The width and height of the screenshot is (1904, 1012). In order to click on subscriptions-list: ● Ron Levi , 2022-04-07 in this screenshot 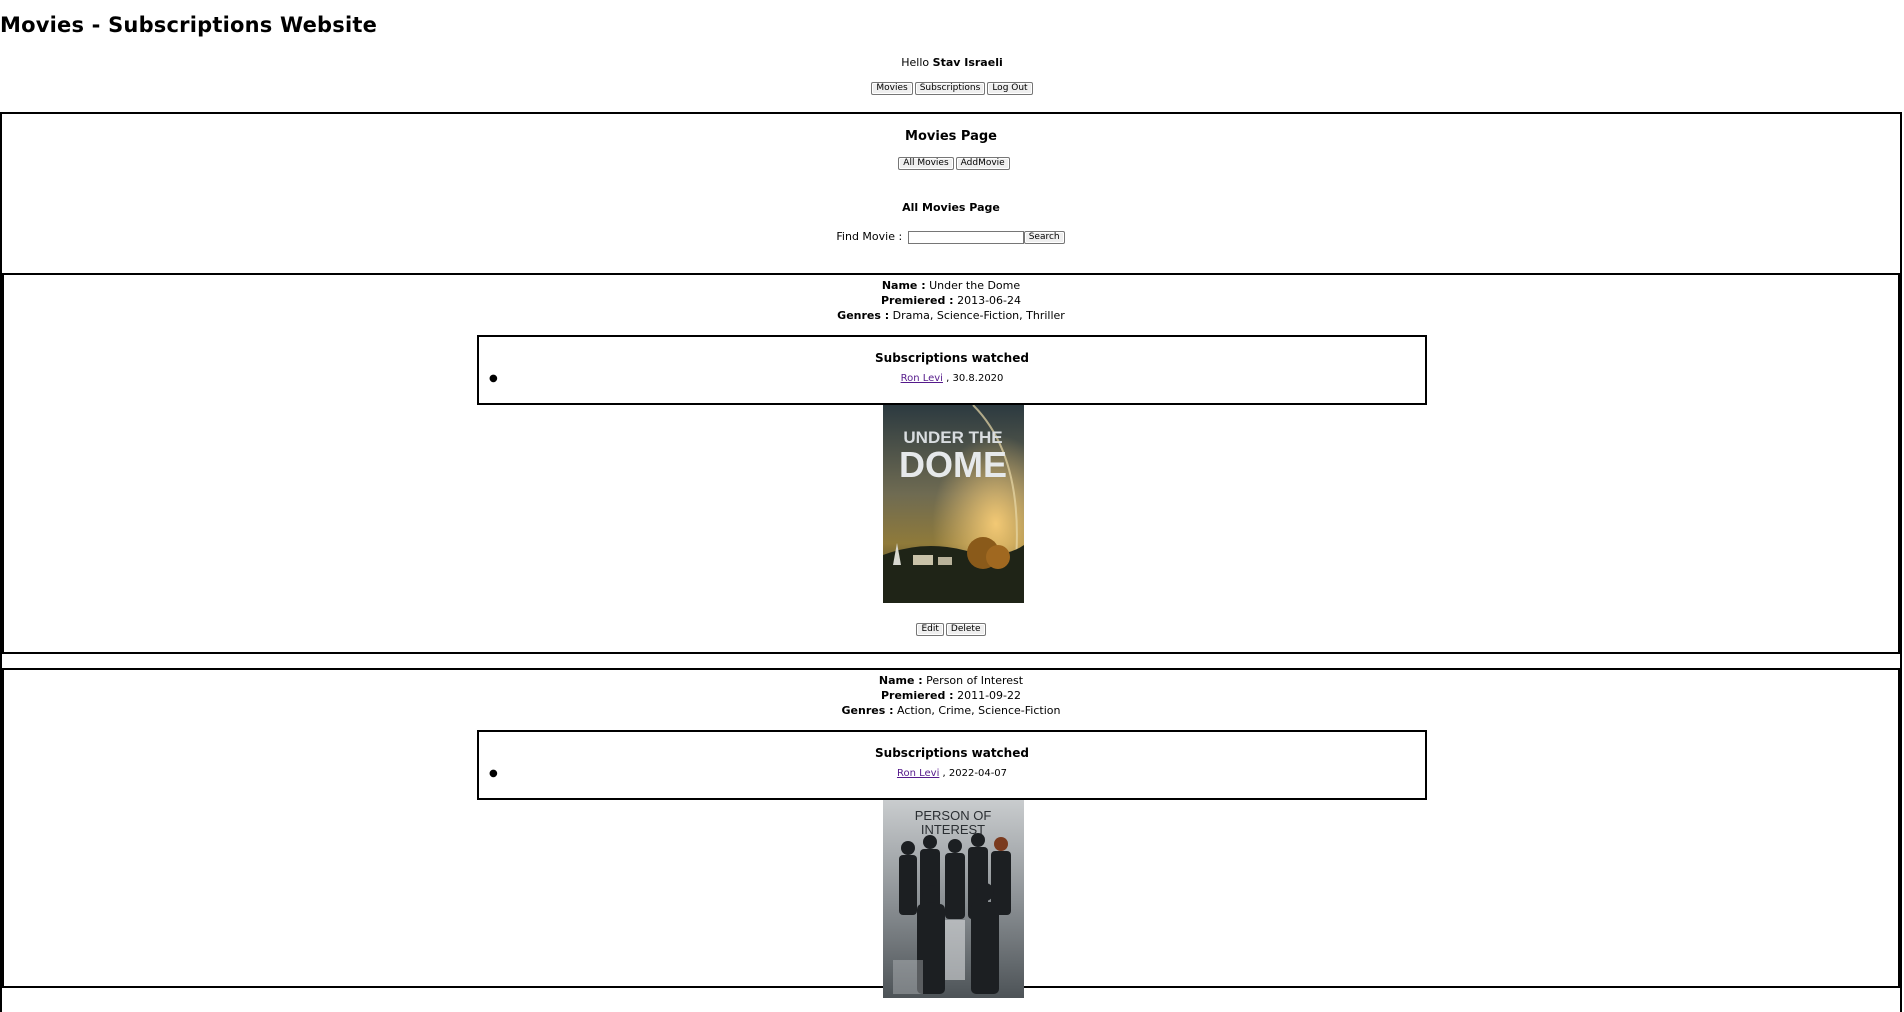, I will do `click(952, 773)`.